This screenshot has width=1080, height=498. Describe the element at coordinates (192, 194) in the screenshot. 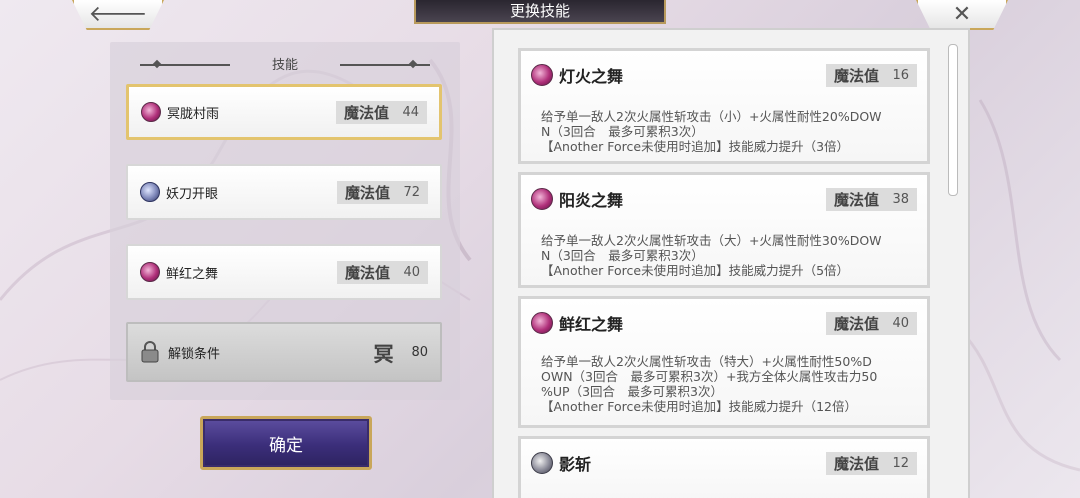

I see `skill-name: 妖刀开眼` at that location.